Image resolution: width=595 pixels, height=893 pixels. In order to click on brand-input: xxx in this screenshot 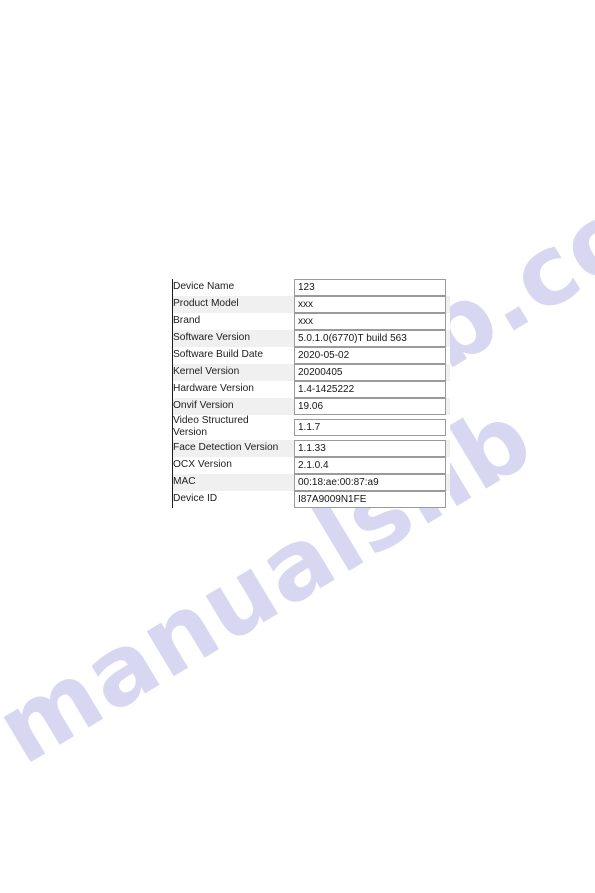, I will do `click(370, 321)`.